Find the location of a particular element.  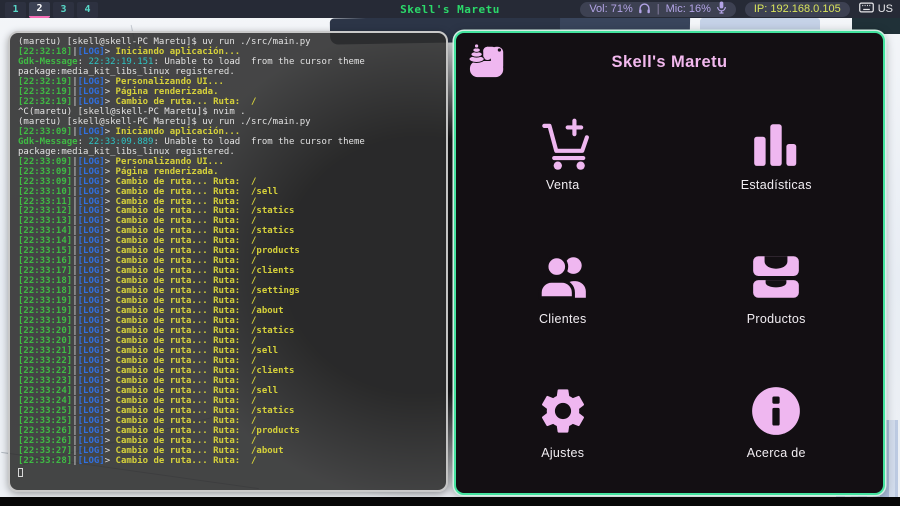

keyboard-icon is located at coordinates (866, 9).